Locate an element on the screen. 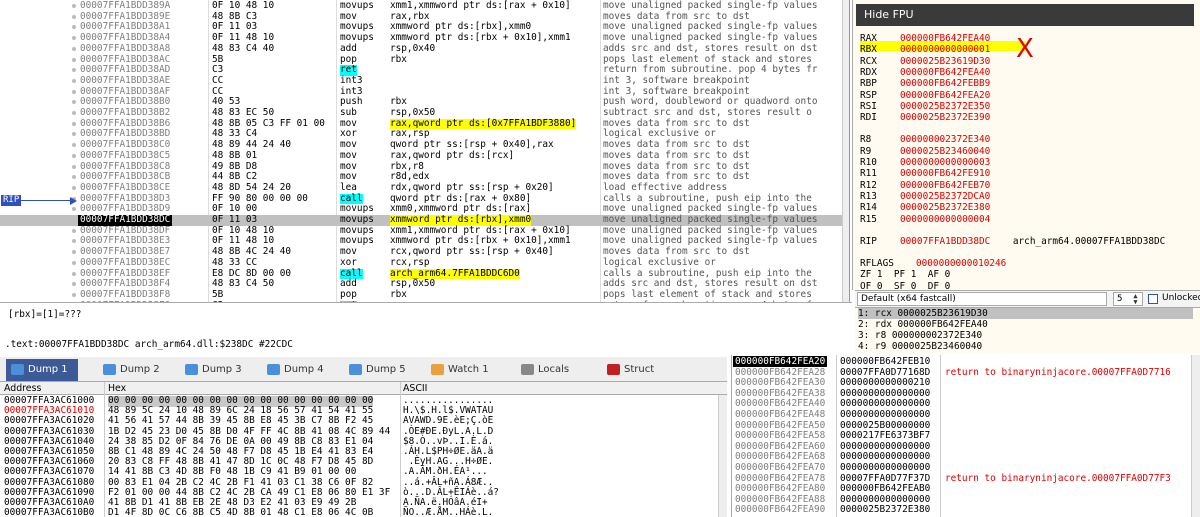 This screenshot has width=1200, height=517. register-row: RBP 000000FB642FEBB9 is located at coordinates (925, 83).